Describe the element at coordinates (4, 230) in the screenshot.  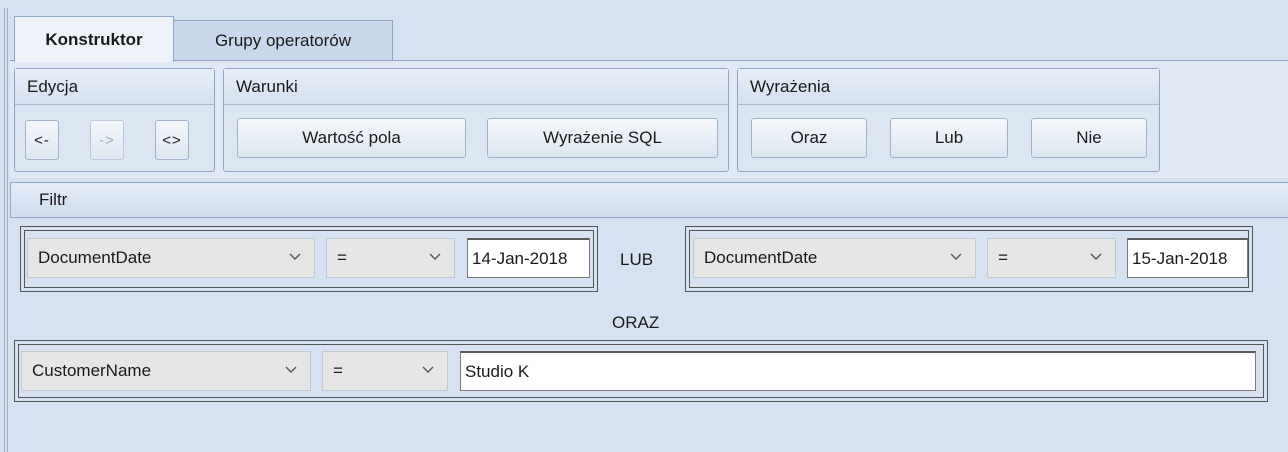
I see `window-border` at that location.